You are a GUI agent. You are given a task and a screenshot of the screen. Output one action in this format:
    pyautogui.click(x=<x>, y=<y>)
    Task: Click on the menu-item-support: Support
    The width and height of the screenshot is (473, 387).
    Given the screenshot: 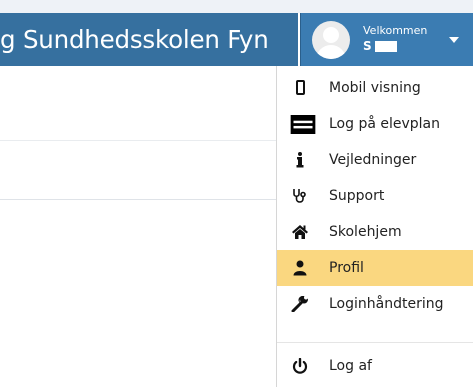 What is the action you would take?
    pyautogui.click(x=375, y=196)
    